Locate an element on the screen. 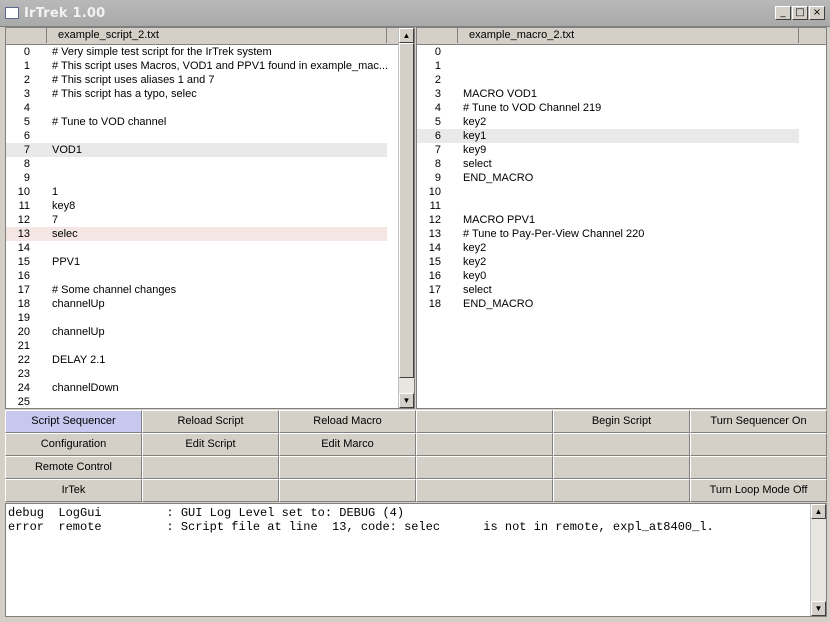 The image size is (830, 622). turn-loop-mode-off-button: Turn Loop Mode Off is located at coordinates (758, 490).